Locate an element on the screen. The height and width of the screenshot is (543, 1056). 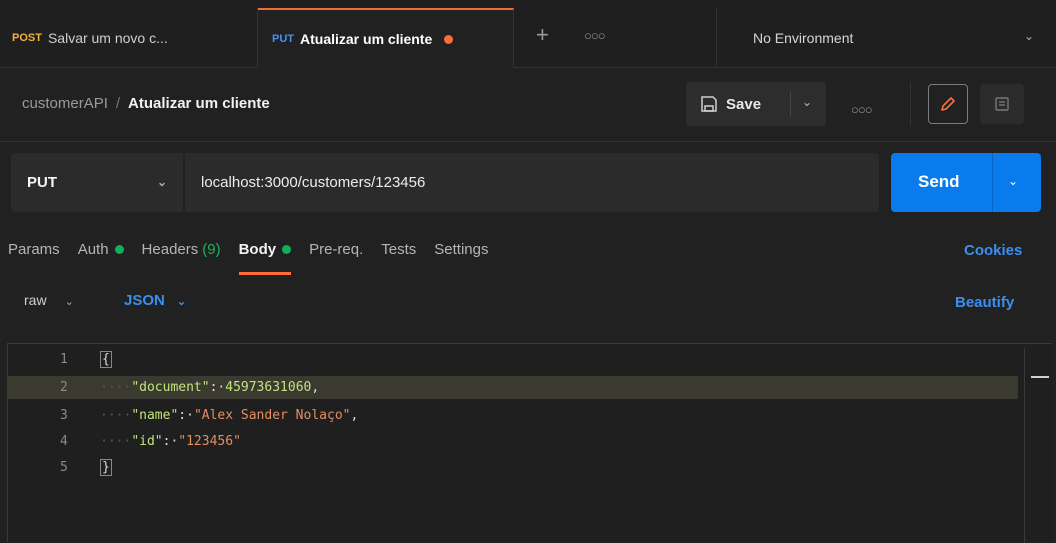
tab-prereq-label: Pre-req. is located at coordinates (336, 249).